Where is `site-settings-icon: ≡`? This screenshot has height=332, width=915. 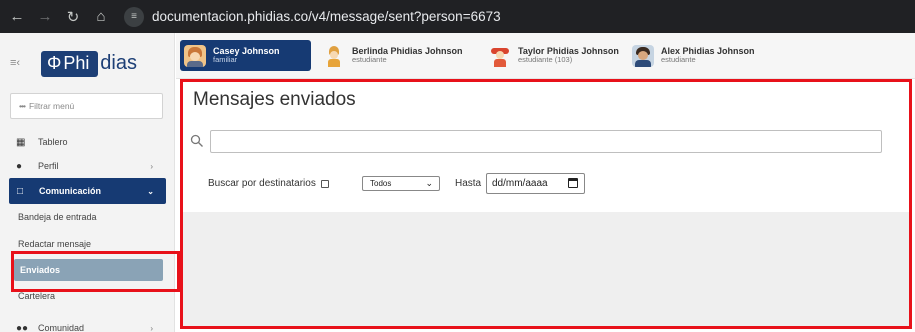 site-settings-icon: ≡ is located at coordinates (134, 16).